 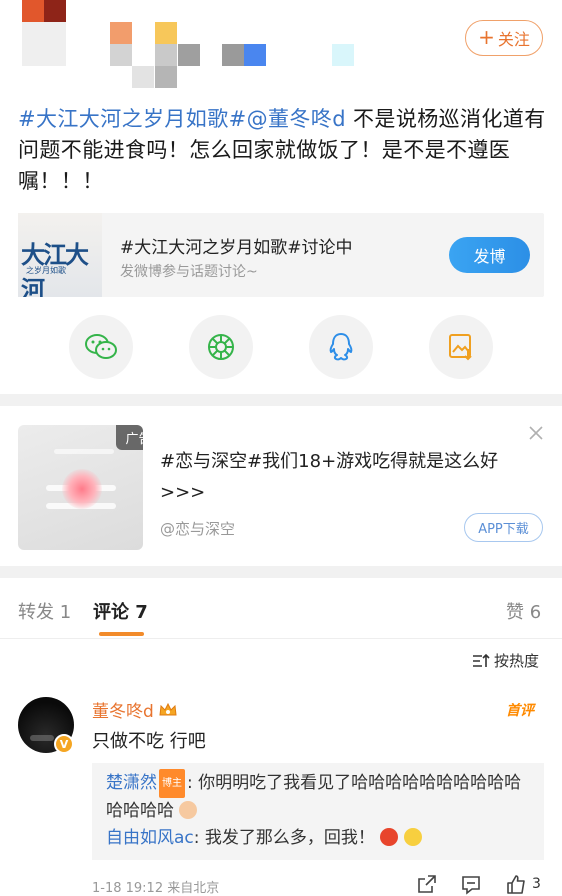 I want to click on reply-text: : 我发了那么多，回我！, so click(x=284, y=838).